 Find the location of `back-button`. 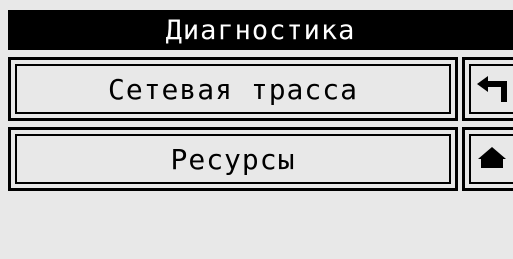

back-button is located at coordinates (487, 89).